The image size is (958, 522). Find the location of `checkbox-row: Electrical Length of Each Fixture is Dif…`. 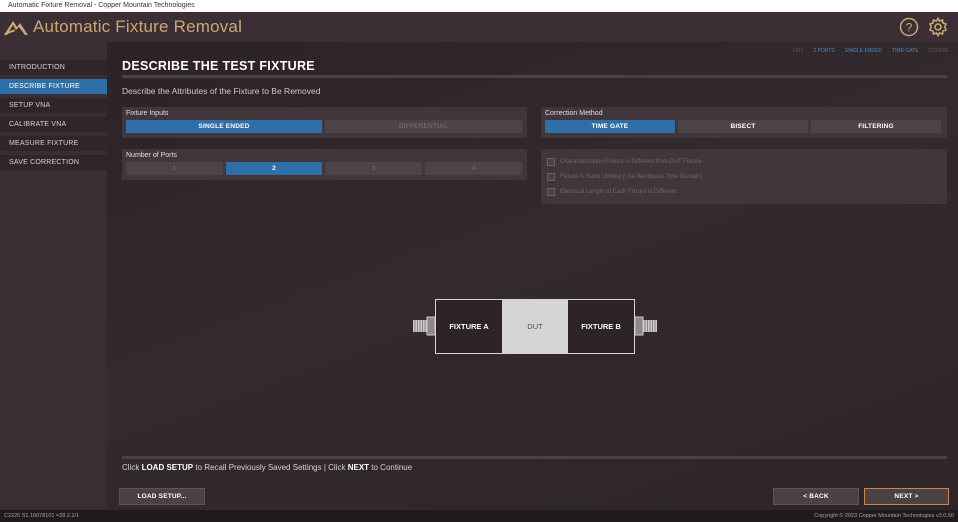

checkbox-row: Electrical Length of Each Fixture is Dif… is located at coordinates (744, 191).